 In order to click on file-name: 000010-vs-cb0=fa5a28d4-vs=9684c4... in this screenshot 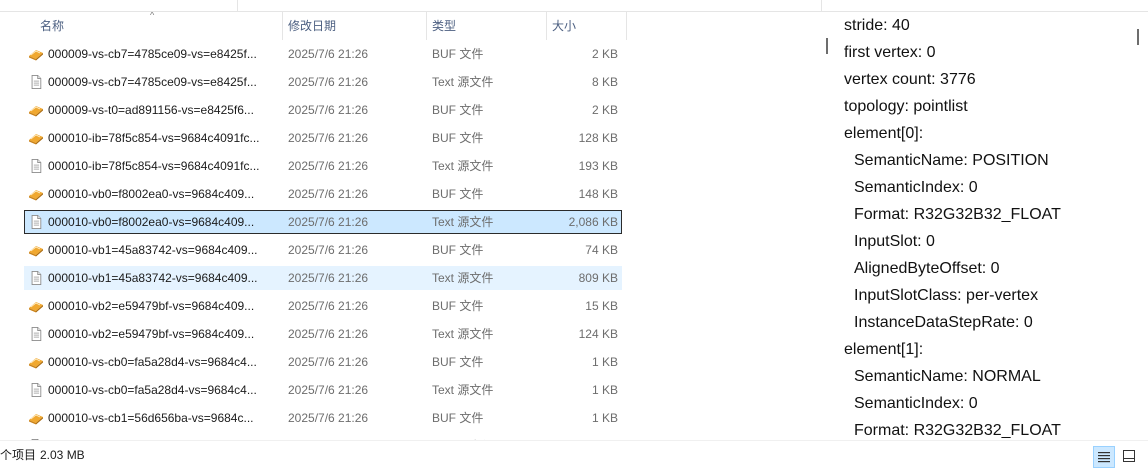, I will do `click(152, 362)`.